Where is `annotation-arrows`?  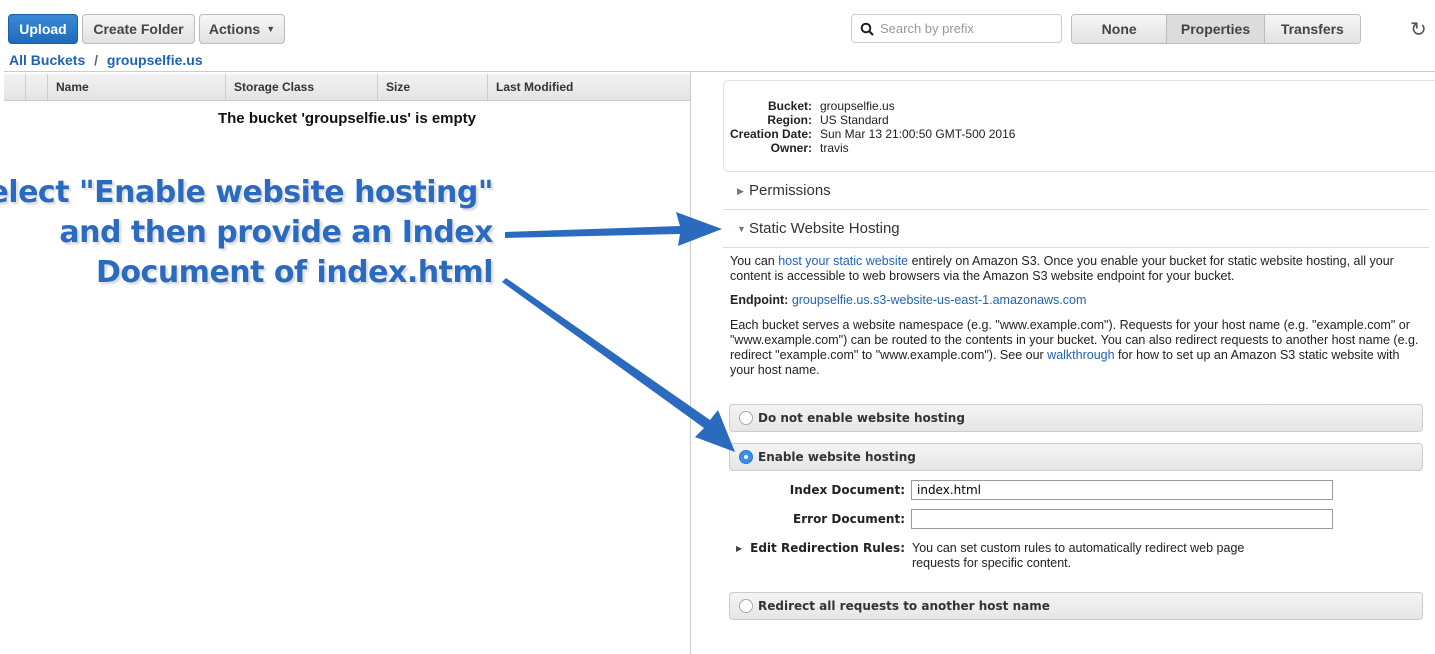 annotation-arrows is located at coordinates (618, 332).